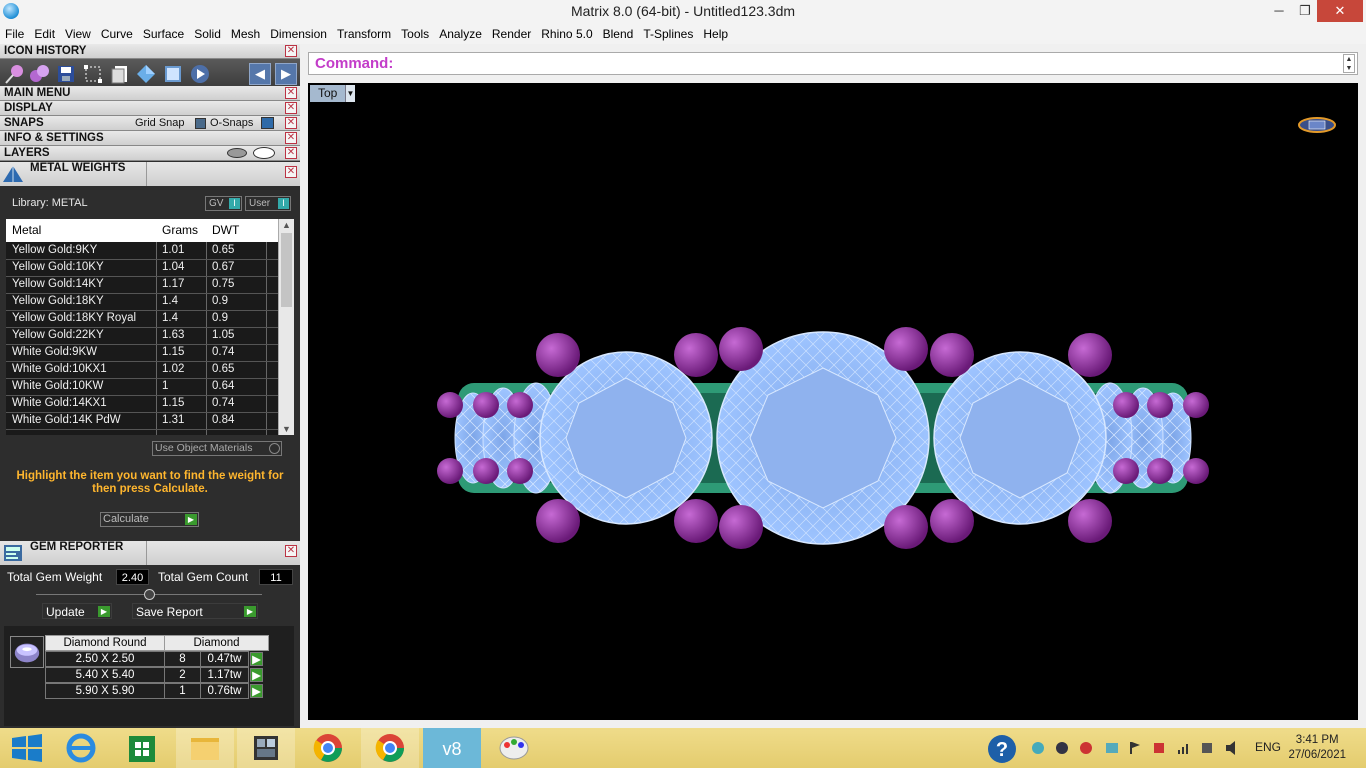 The width and height of the screenshot is (1366, 768). Describe the element at coordinates (27, 652) in the screenshot. I see `diamond-round-icon` at that location.